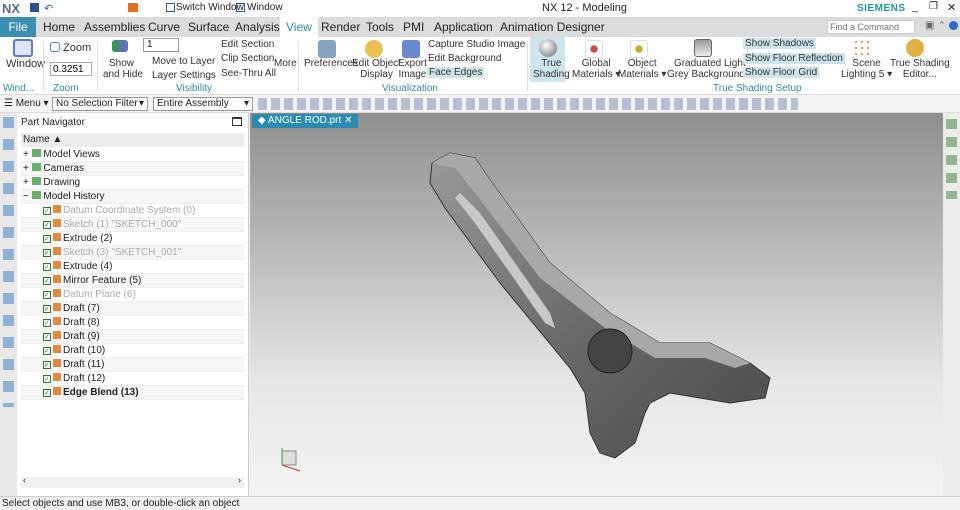 The image size is (960, 510). Describe the element at coordinates (132, 393) in the screenshot. I see `tree-node: ✓ Edge Blend (13)` at that location.